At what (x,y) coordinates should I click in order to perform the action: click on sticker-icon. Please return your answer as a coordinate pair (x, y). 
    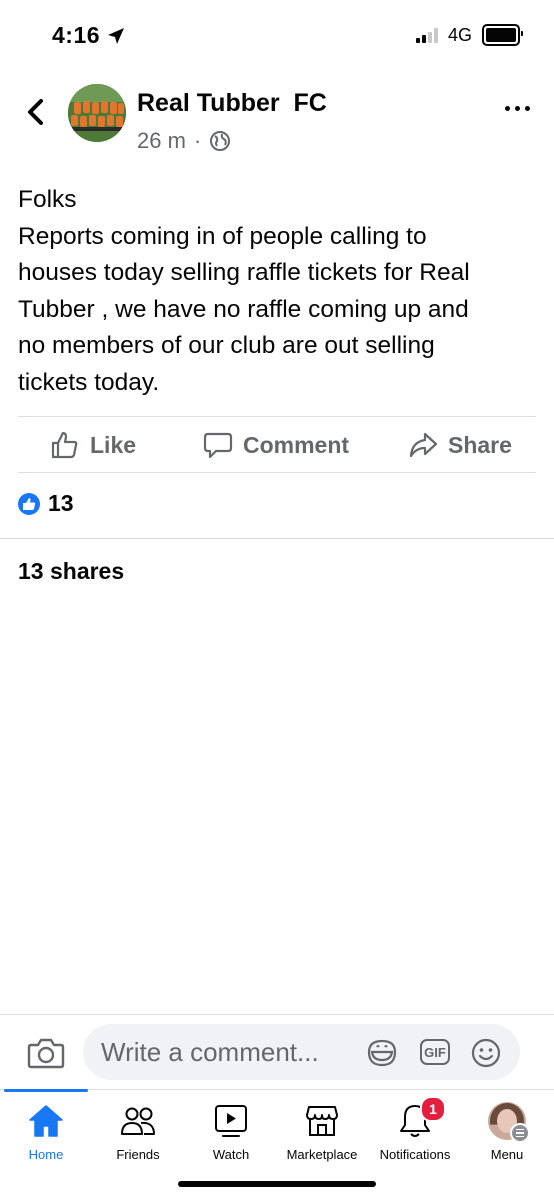
    Looking at the image, I should click on (382, 1053).